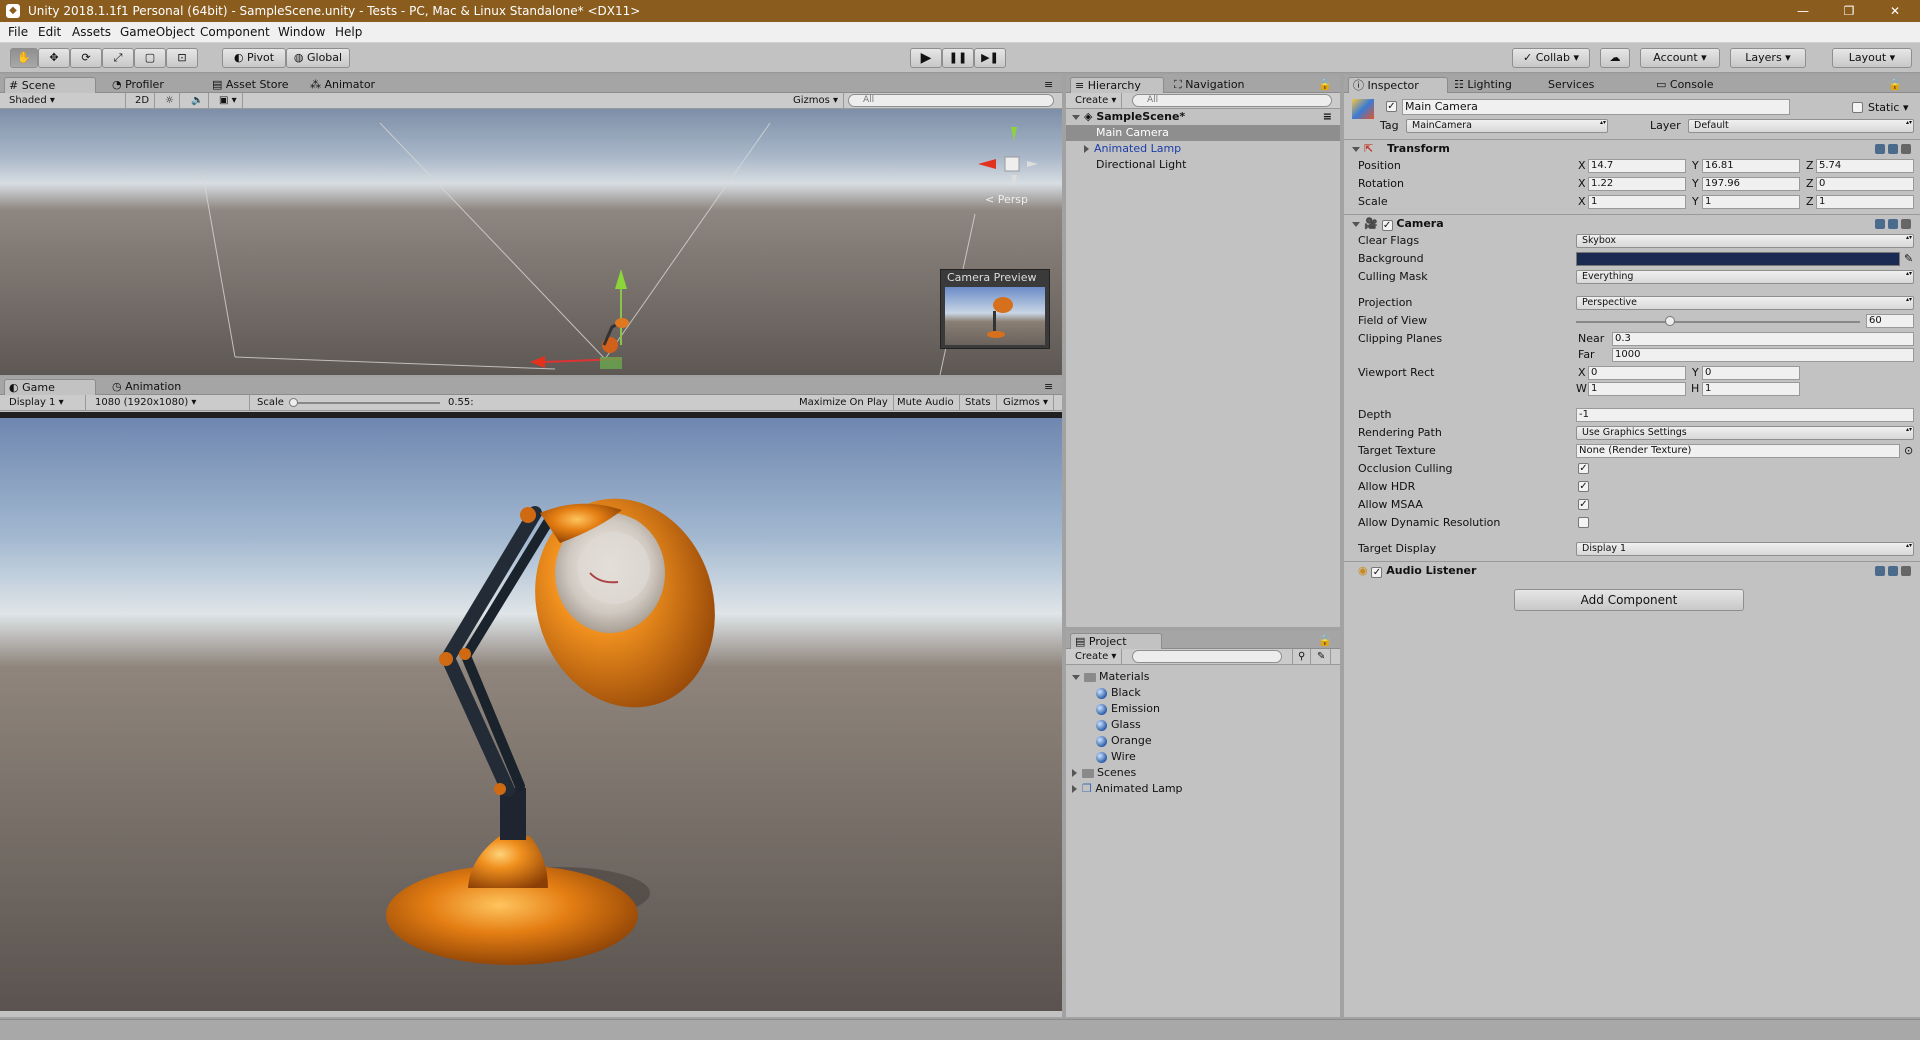 This screenshot has height=1040, width=1920. What do you see at coordinates (1101, 757) in the screenshot?
I see `project-material-wire: Wire` at bounding box center [1101, 757].